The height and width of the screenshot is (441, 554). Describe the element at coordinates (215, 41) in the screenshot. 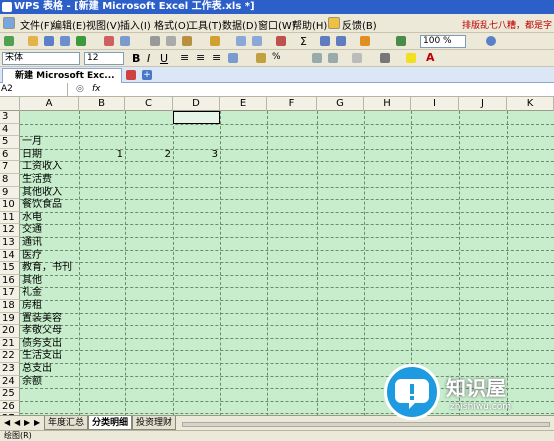

I see `format-painter-icon` at that location.